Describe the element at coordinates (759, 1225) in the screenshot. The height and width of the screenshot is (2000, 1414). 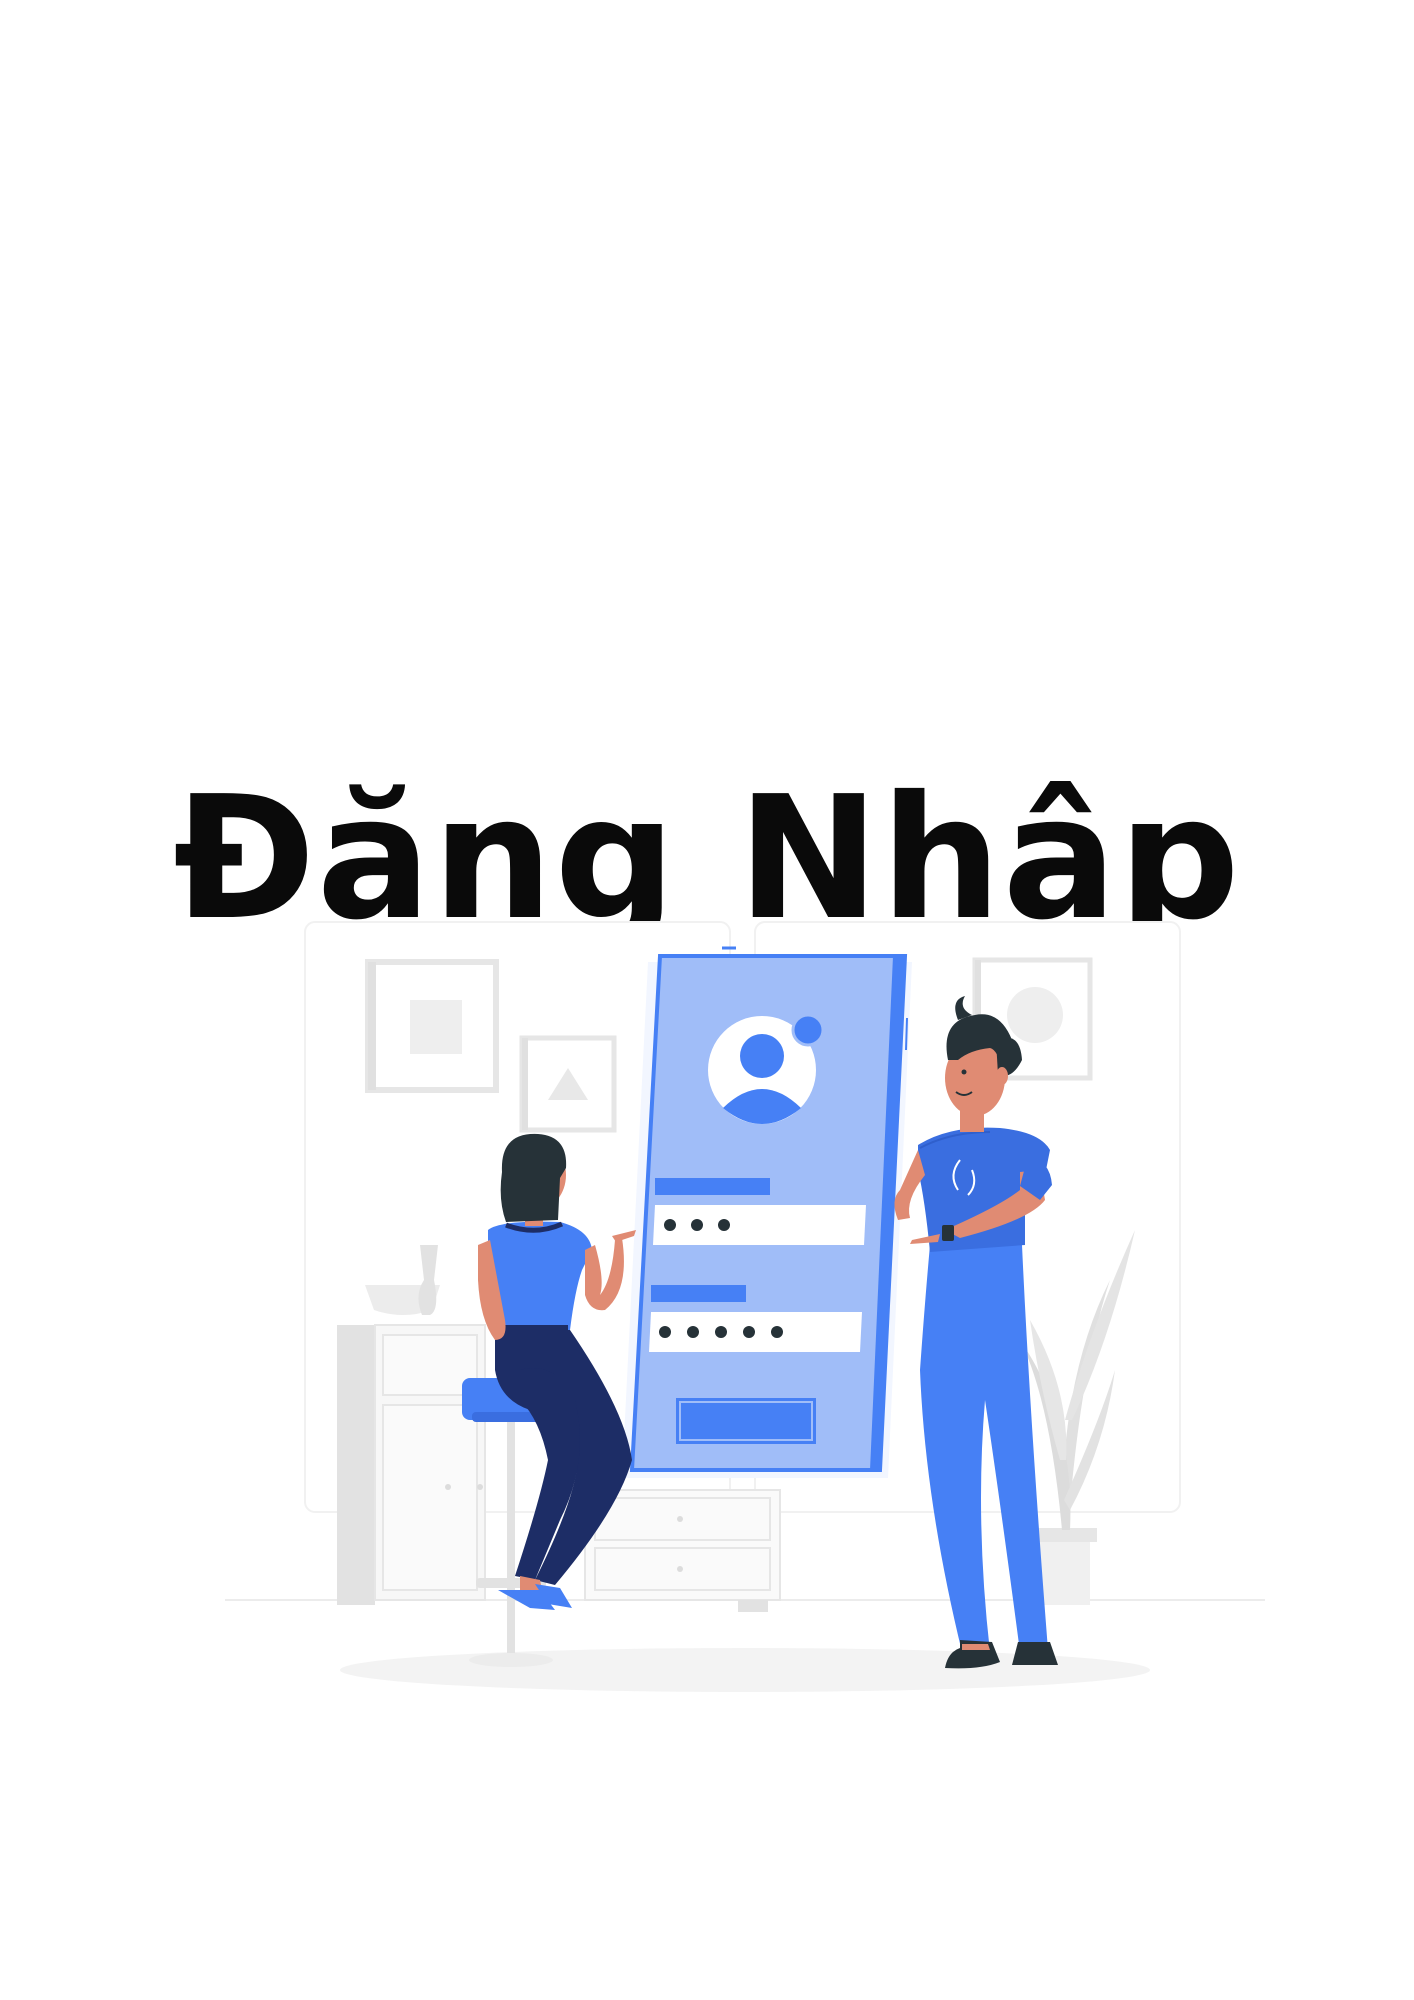
I see `username-field` at that location.